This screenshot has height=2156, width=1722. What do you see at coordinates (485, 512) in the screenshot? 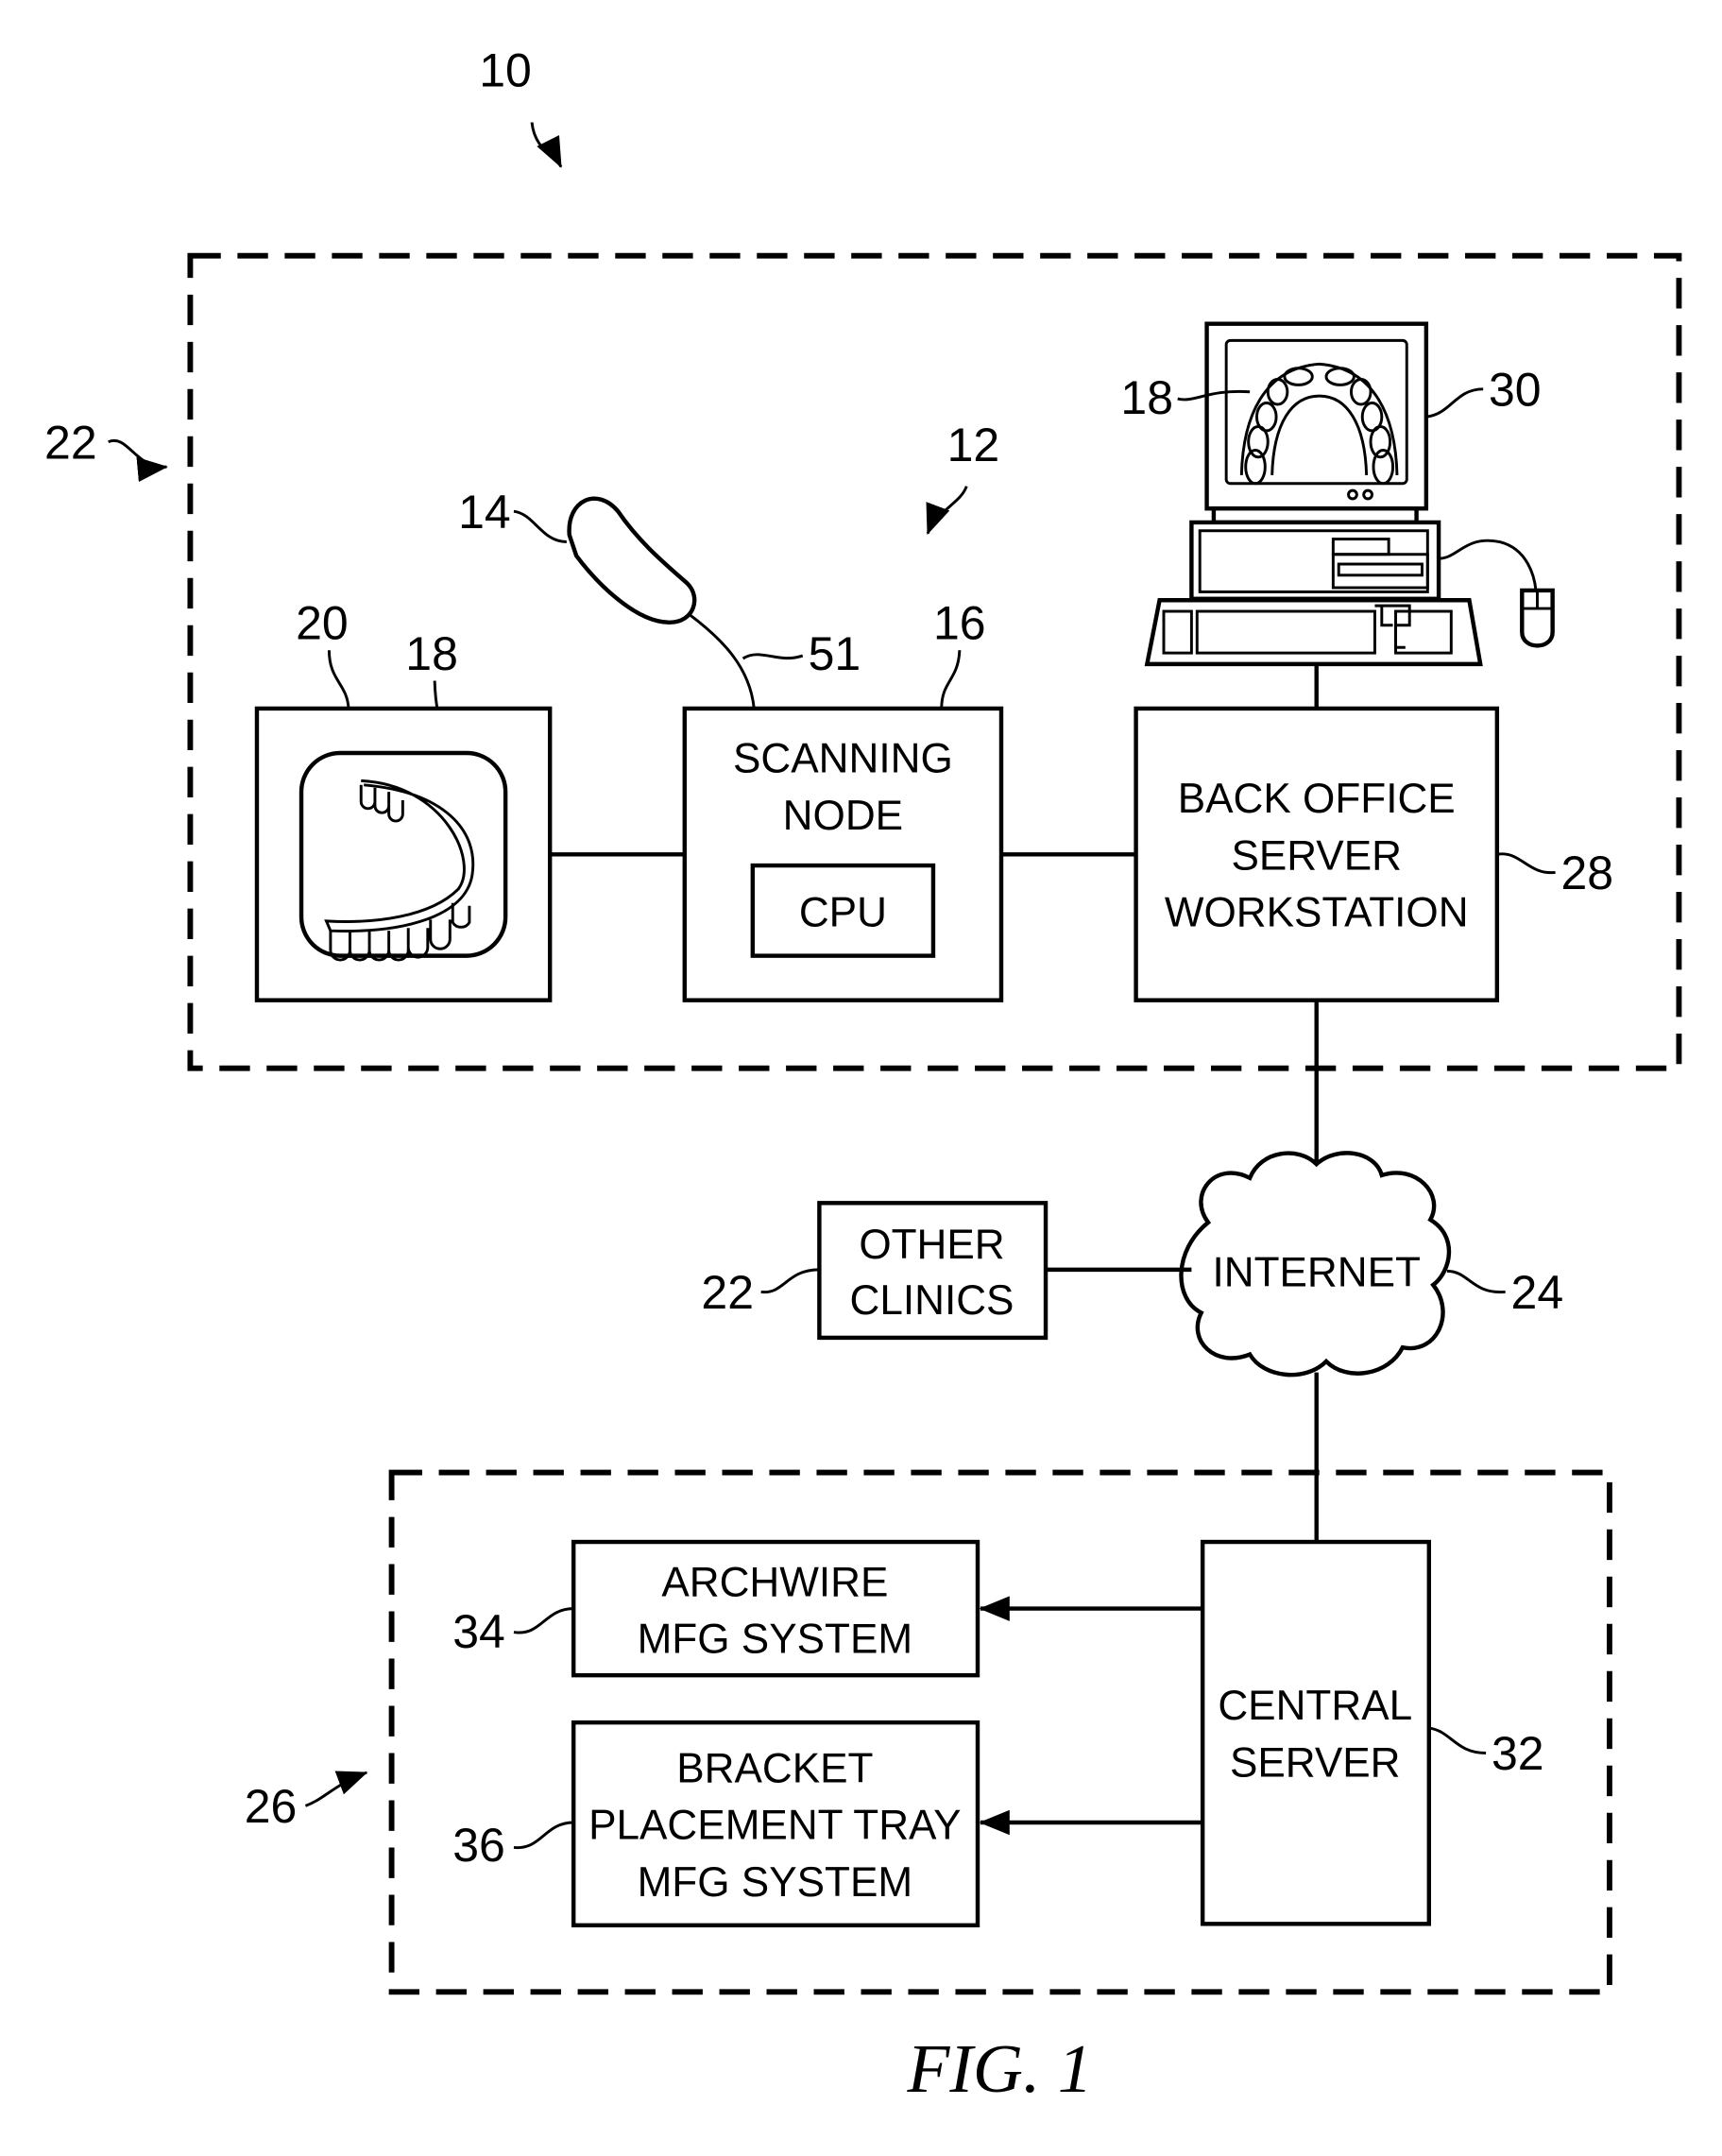
I see `scanner-ref-label: 14` at bounding box center [485, 512].